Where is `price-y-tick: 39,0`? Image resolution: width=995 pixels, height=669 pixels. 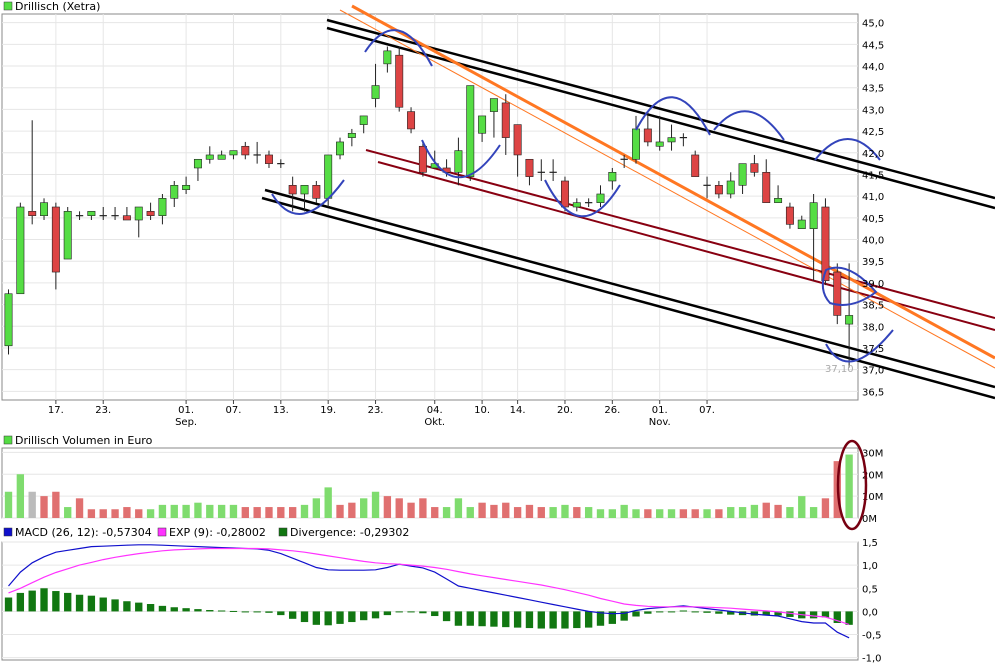 price-y-tick: 39,0 is located at coordinates (873, 284).